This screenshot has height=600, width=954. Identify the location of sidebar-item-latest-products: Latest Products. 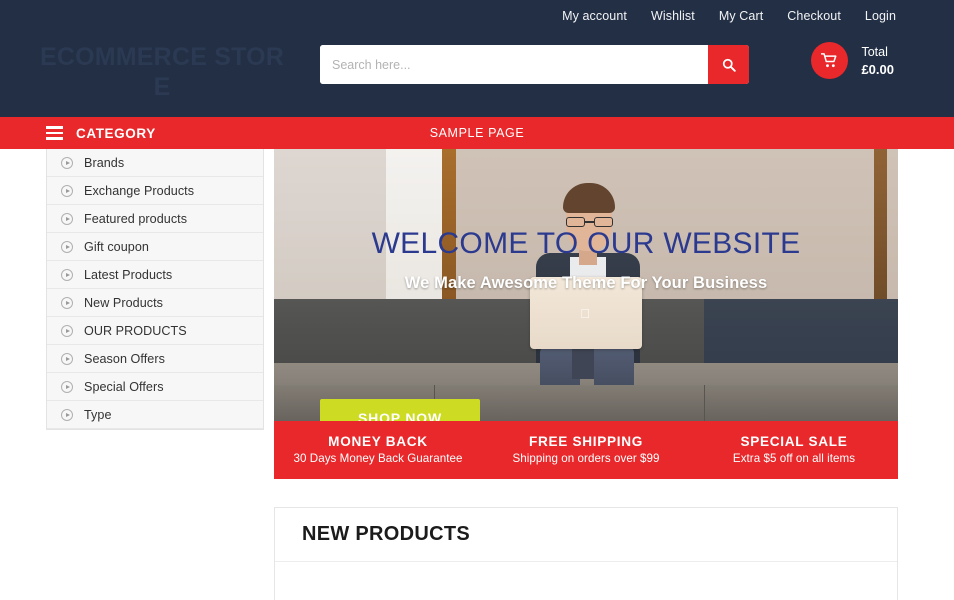
(155, 275).